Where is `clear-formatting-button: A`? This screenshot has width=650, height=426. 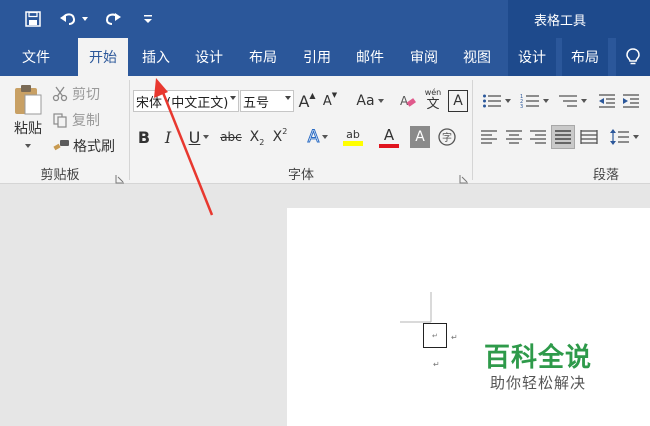 clear-formatting-button: A is located at coordinates (408, 101).